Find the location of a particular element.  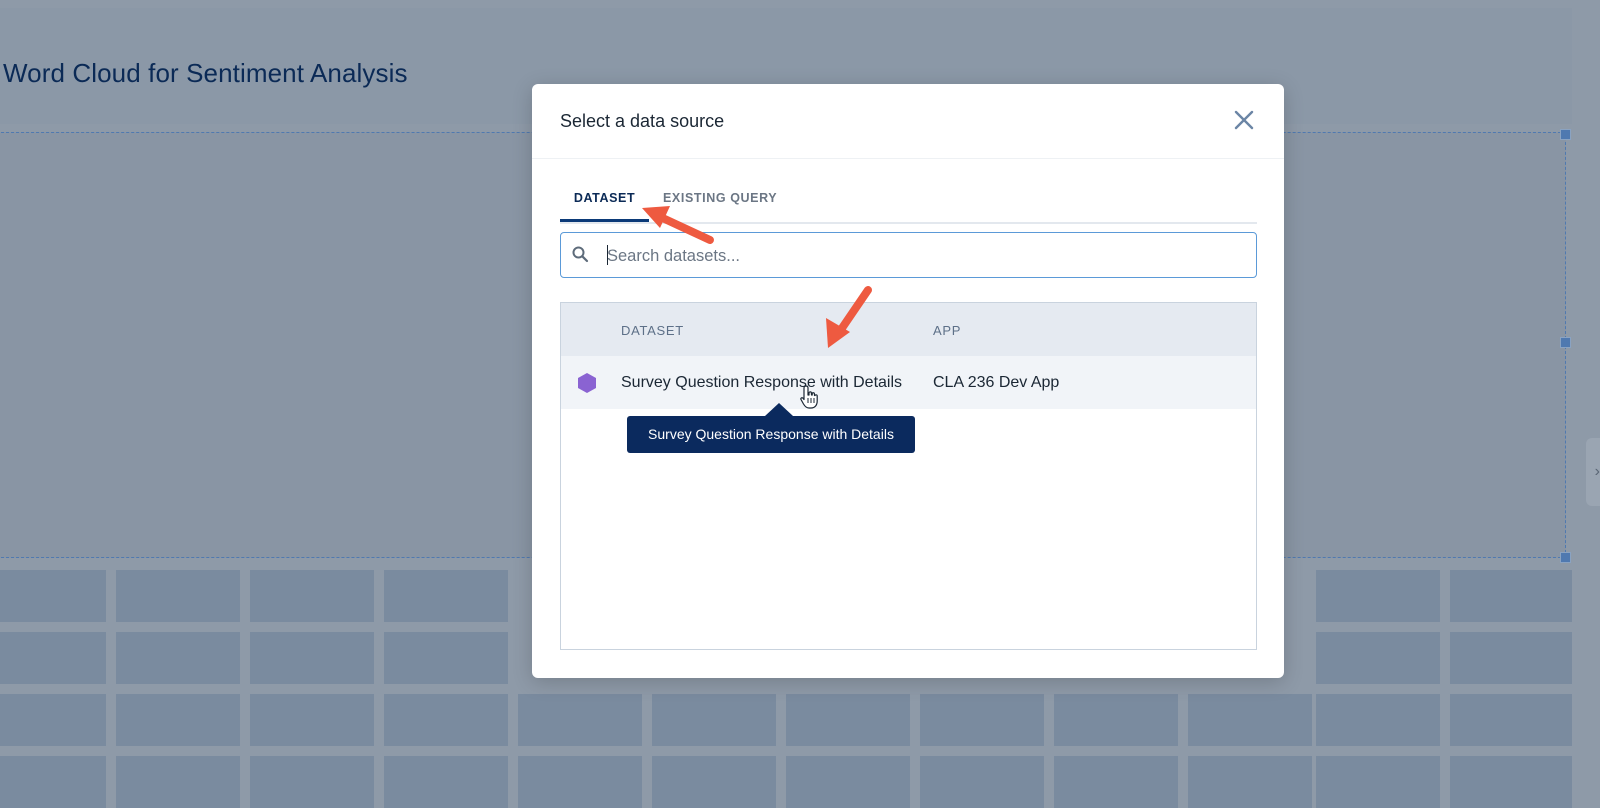

app-name-cell: CLA 236 Dev App is located at coordinates (996, 382).